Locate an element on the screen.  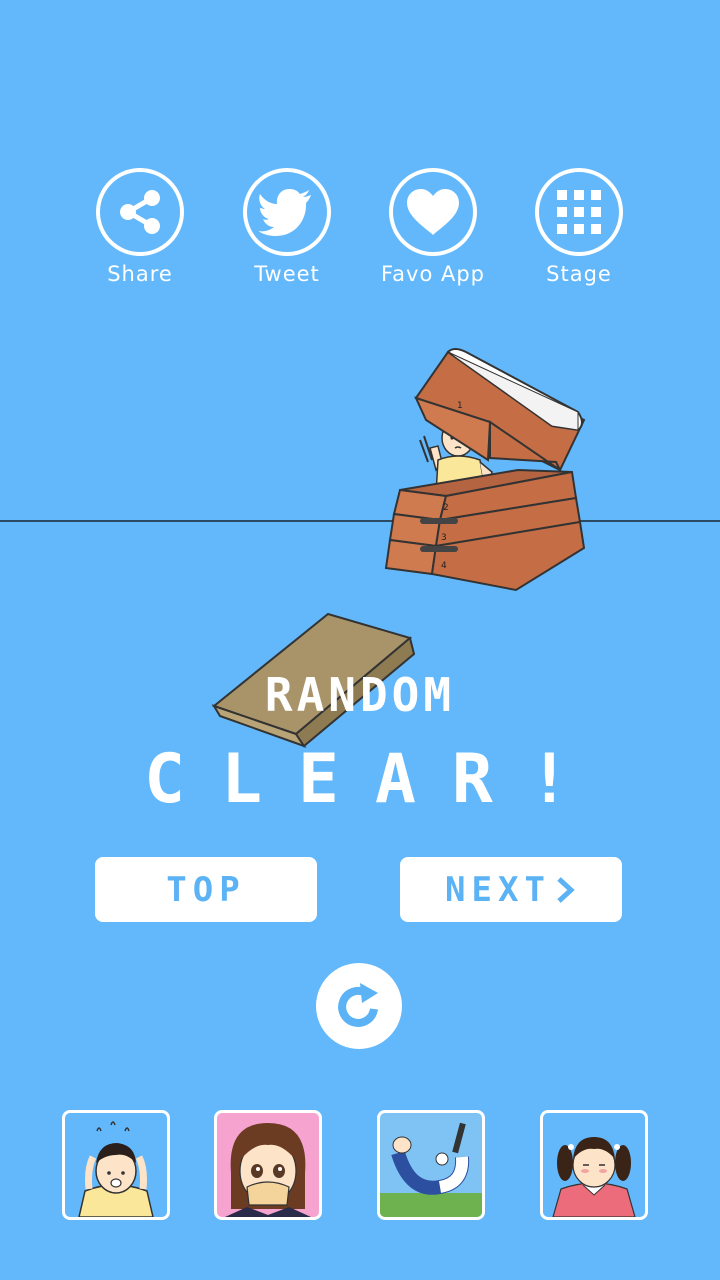
clear-label: CLEAR! is located at coordinates (375, 779).